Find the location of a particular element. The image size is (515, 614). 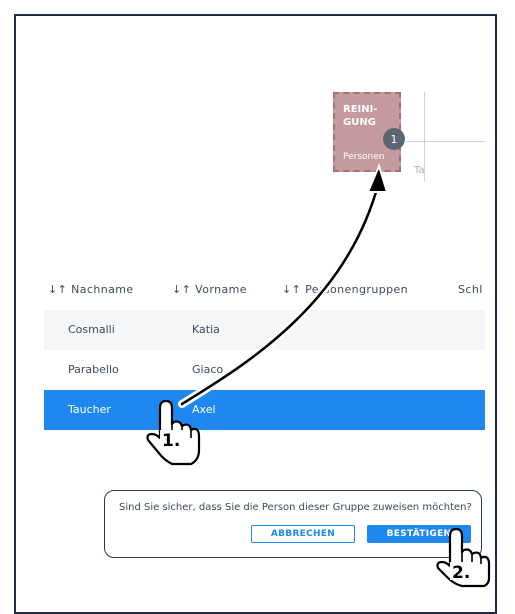

step-2-label: 2. is located at coordinates (461, 573).